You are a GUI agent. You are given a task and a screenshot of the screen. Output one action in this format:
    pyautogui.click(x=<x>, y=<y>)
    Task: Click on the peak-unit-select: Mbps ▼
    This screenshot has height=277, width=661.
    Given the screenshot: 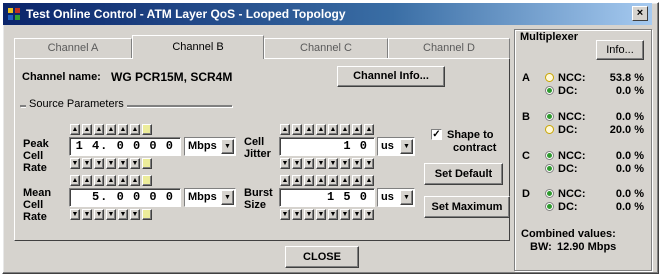 What is the action you would take?
    pyautogui.click(x=210, y=146)
    